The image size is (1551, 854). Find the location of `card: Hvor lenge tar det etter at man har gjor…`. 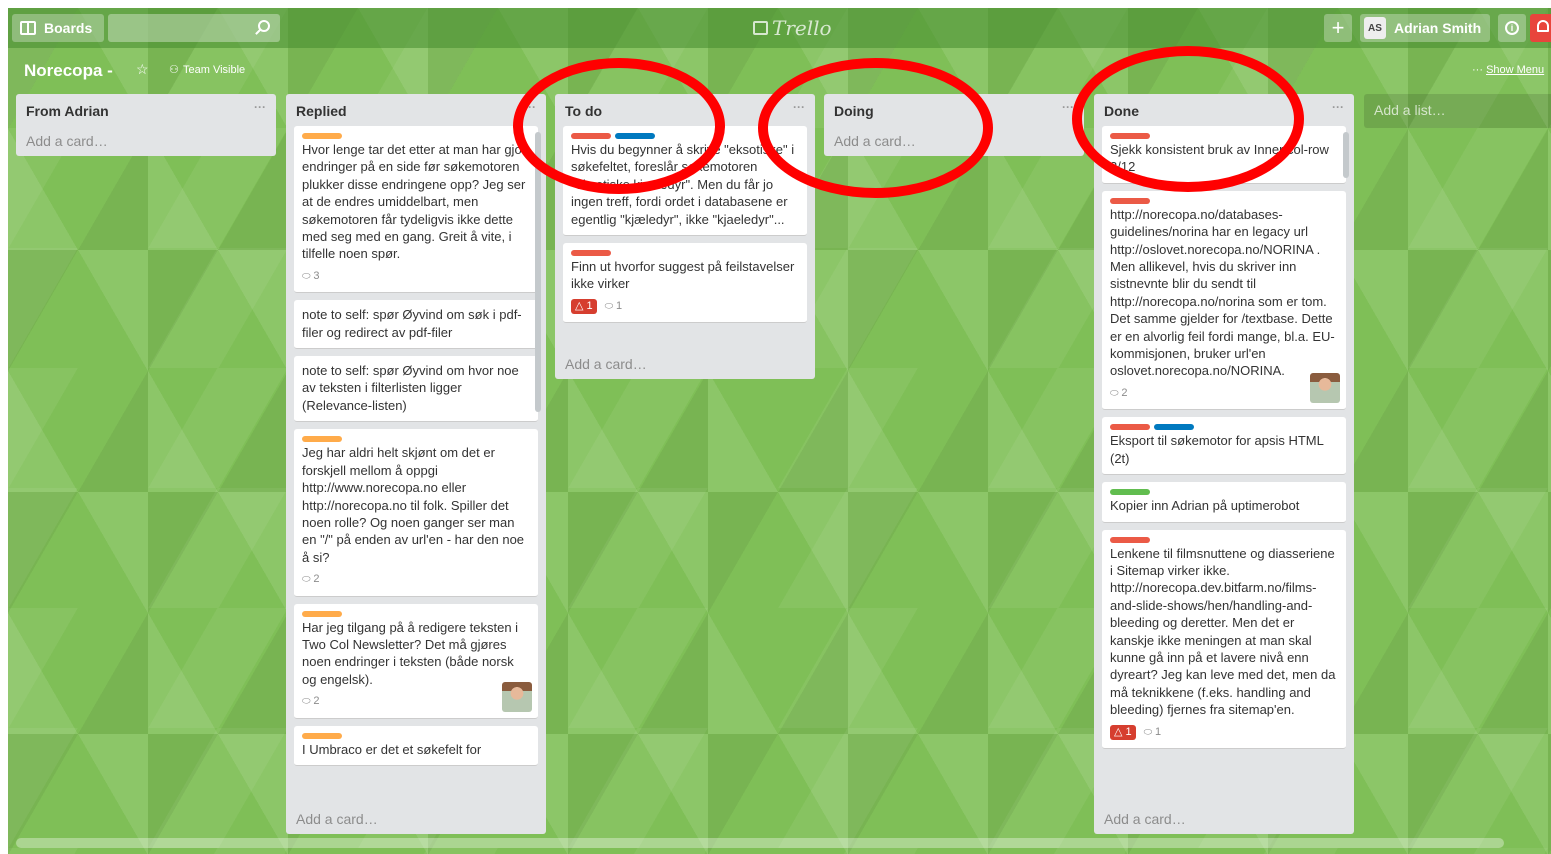

card: Hvor lenge tar det etter at man har gjor… is located at coordinates (416, 210).